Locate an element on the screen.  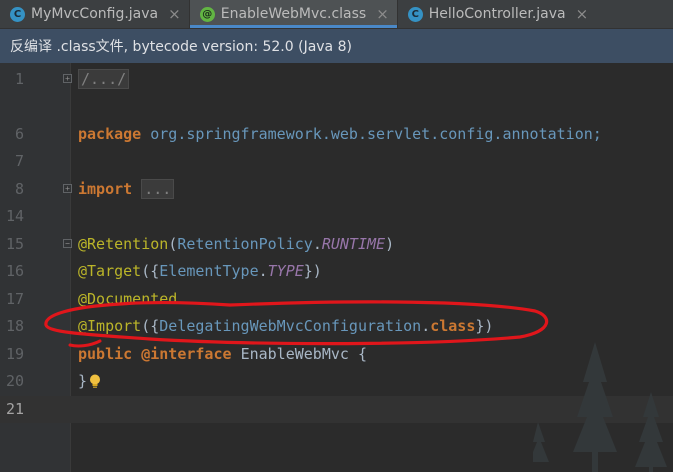
tab-hellocontroller: C HelloController.java × is located at coordinates (497, 14).